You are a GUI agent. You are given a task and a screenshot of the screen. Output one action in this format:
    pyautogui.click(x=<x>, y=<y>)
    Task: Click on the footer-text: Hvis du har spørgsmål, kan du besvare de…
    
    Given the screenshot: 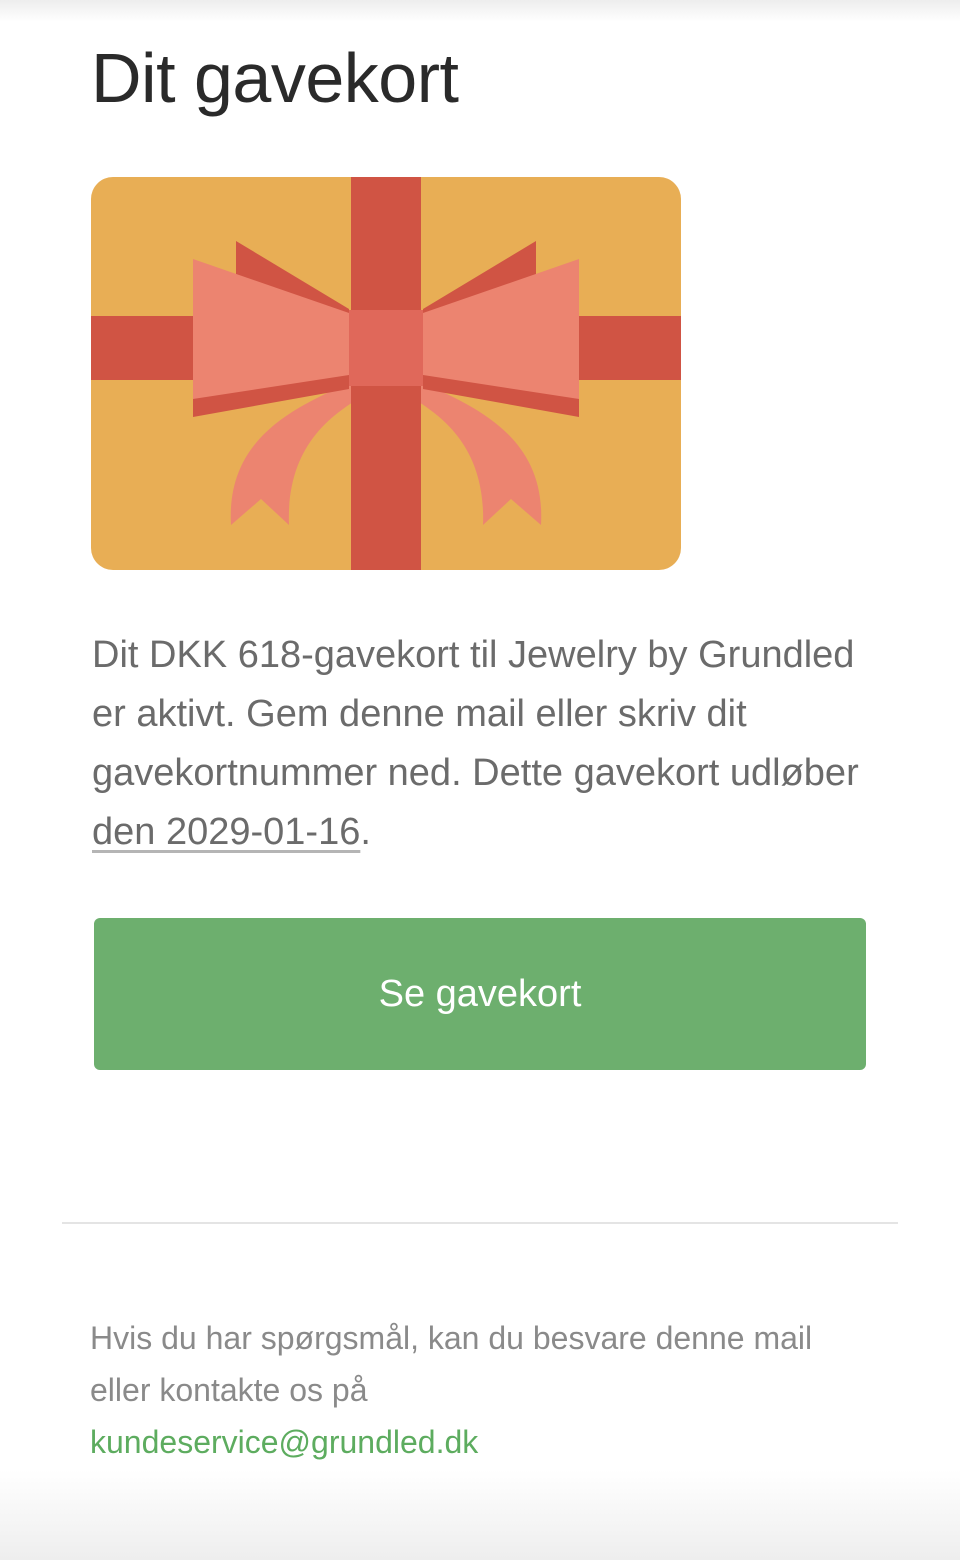 What is the action you would take?
    pyautogui.click(x=470, y=1390)
    